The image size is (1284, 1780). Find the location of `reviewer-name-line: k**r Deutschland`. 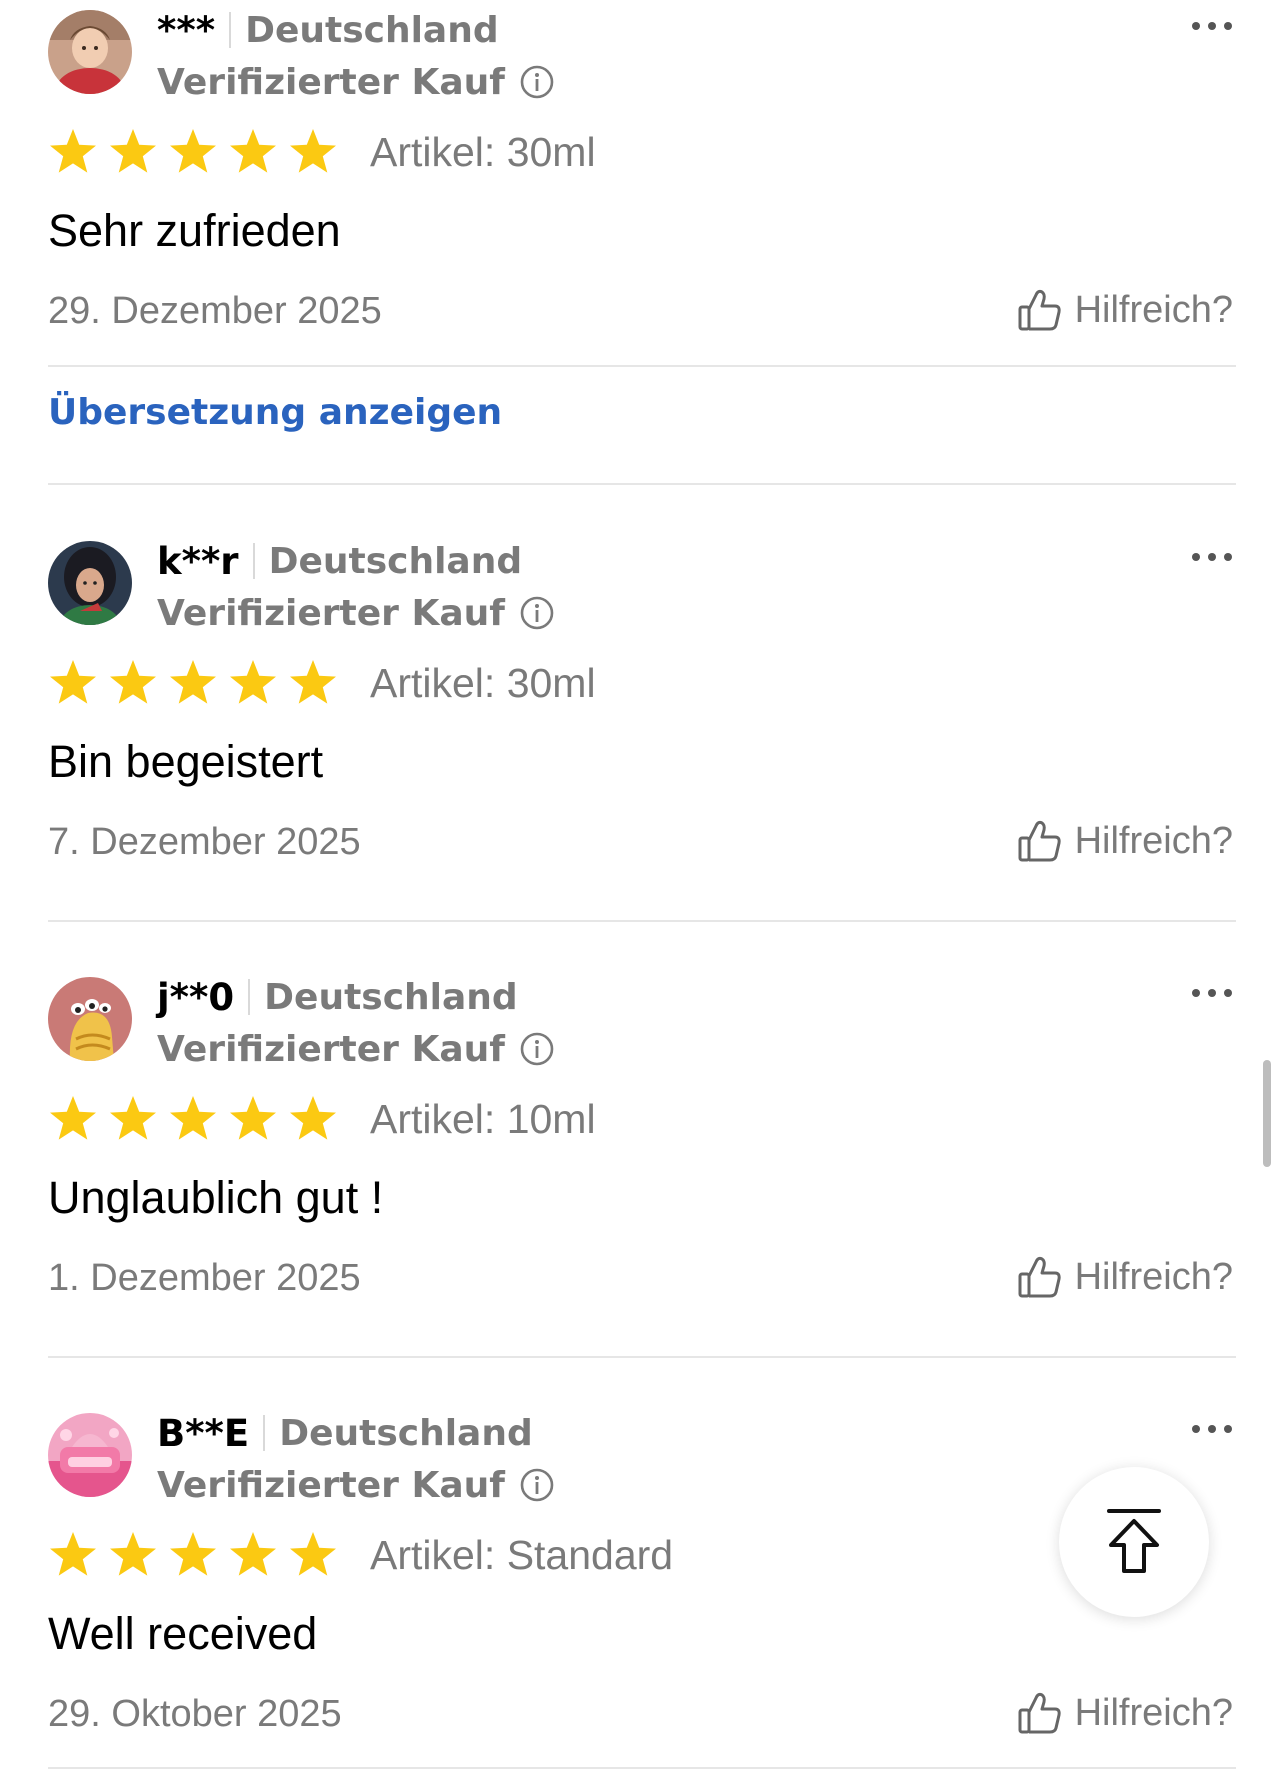

reviewer-name-line: k**r Deutschland is located at coordinates (339, 561).